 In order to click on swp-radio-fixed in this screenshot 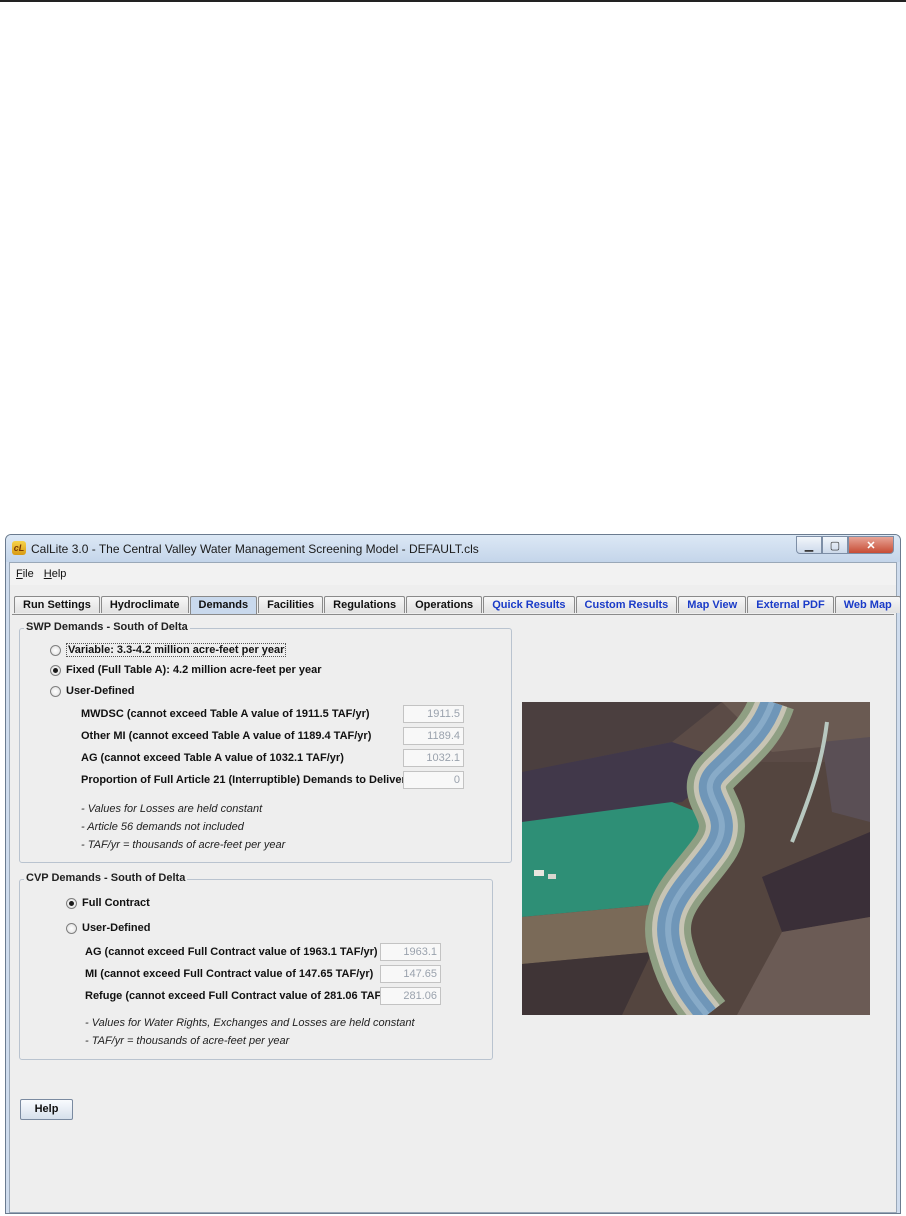, I will do `click(55, 670)`.